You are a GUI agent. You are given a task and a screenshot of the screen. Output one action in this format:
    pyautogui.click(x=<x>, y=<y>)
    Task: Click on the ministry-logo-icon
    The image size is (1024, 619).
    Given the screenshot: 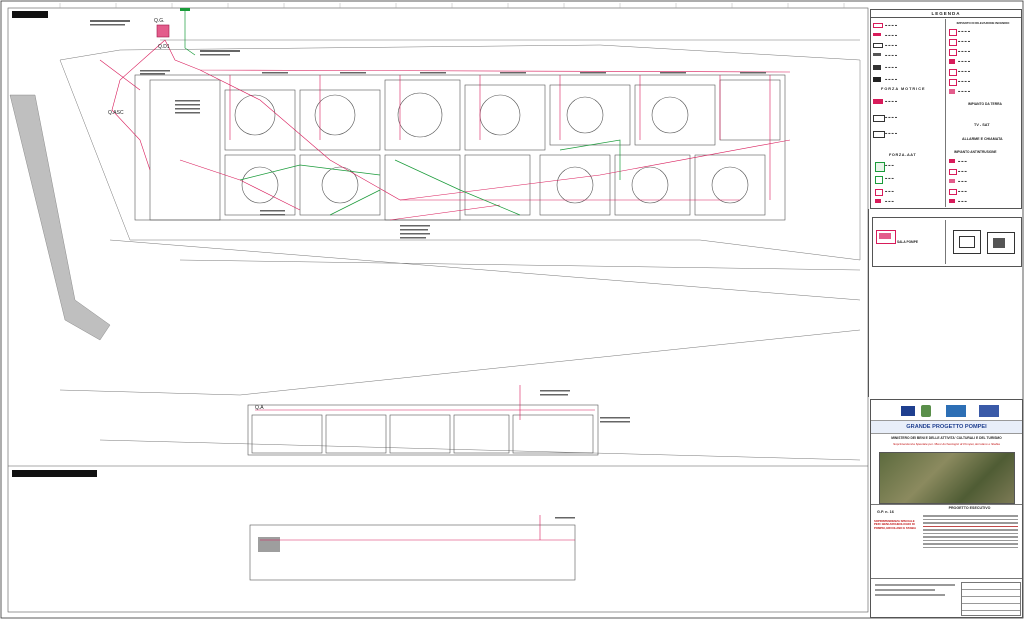 What is the action you would take?
    pyautogui.click(x=956, y=411)
    